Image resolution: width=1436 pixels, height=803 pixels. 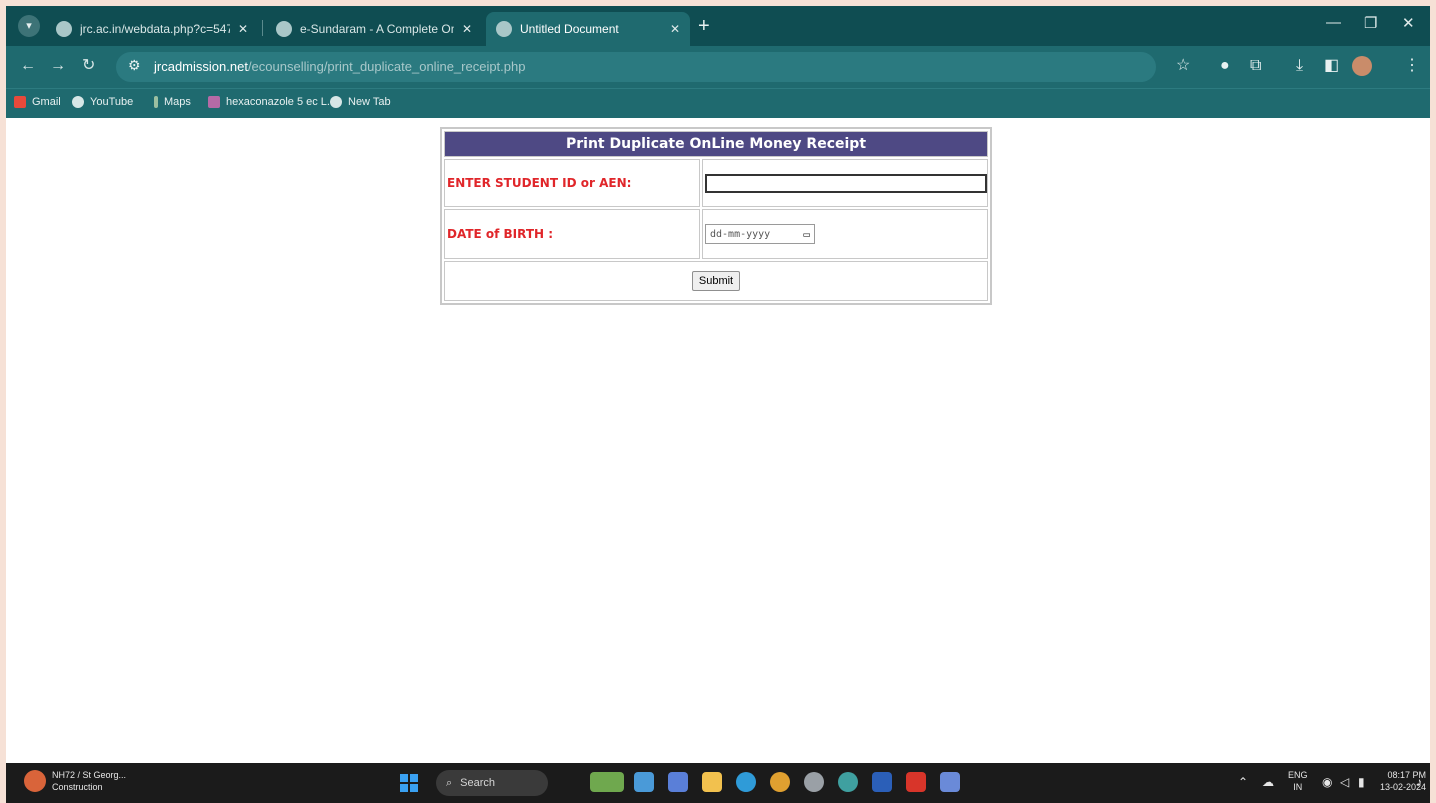 I want to click on tab-separator, so click(x=262, y=28).